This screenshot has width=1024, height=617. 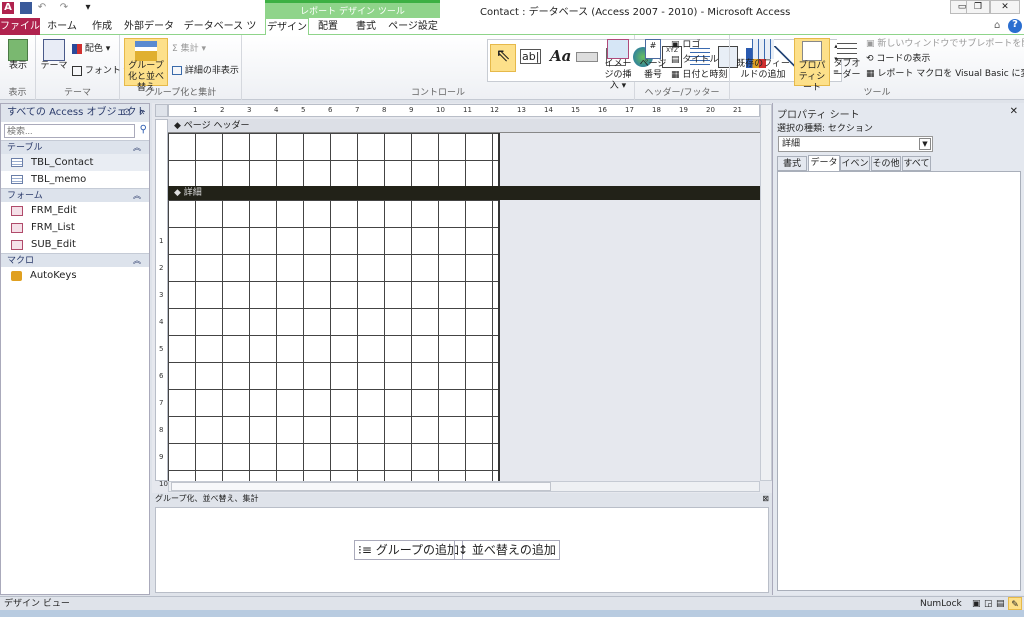 I want to click on help-icon: ?, so click(x=1015, y=26).